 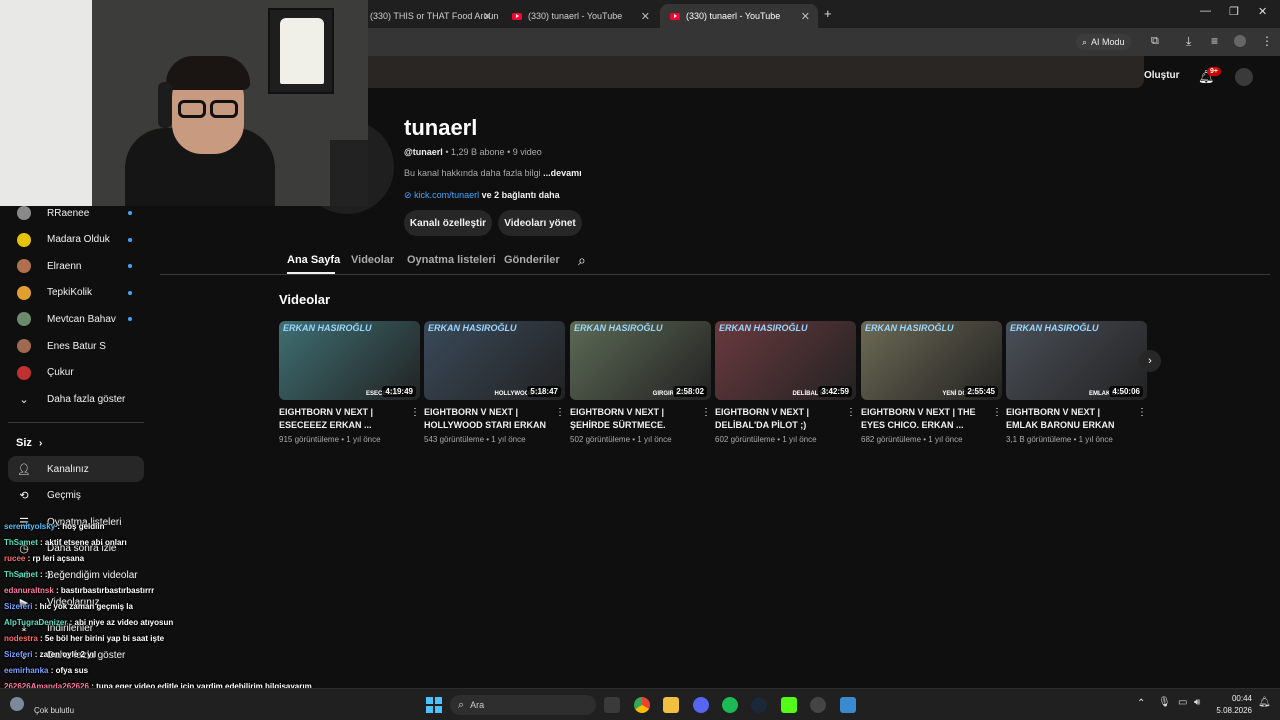 I want to click on window-close-icon: ✕, so click(x=1262, y=11).